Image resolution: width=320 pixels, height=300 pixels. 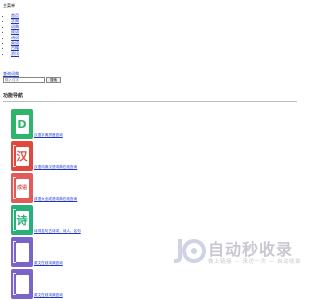 What do you see at coordinates (254, 262) in the screenshot?
I see `watermark-subtitle: 做上链接 — 来访一次 — 自动收录` at bounding box center [254, 262].